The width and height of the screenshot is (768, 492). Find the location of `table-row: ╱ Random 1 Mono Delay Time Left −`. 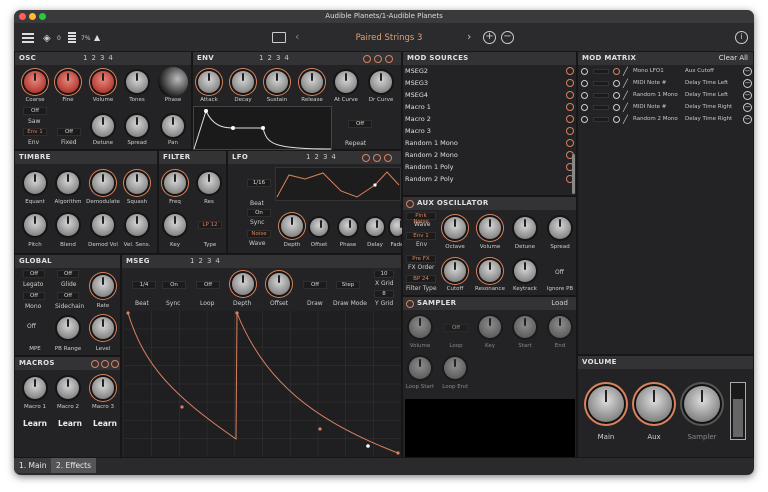

table-row: ╱ Random 1 Mono Delay Time Left − is located at coordinates (667, 96).